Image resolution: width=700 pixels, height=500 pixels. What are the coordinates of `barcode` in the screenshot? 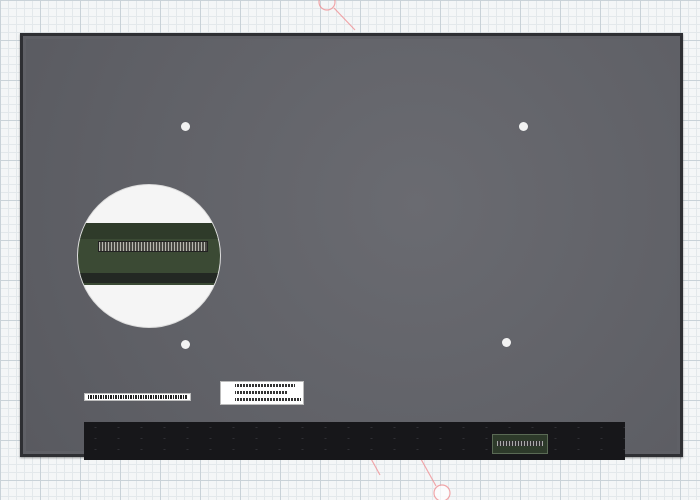 It's located at (137, 397).